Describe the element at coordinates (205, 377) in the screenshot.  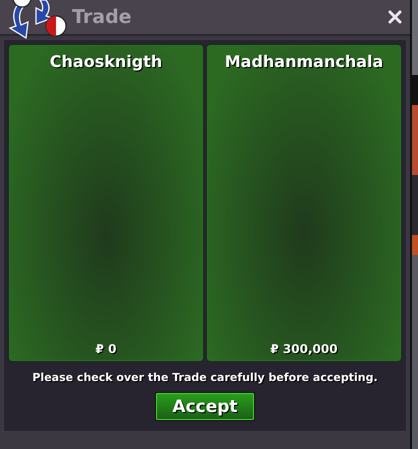
I see `notice-text: Please check over the Trade carefully before accepting.` at that location.